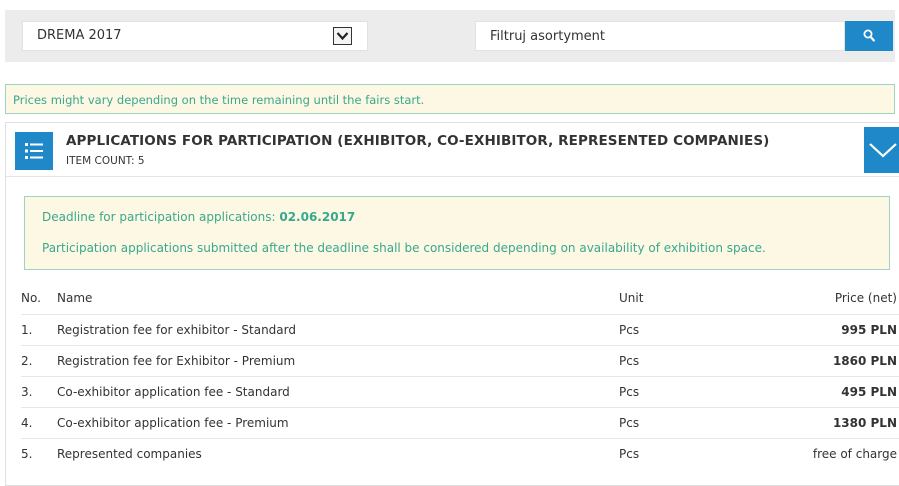 The height and width of the screenshot is (486, 899). Describe the element at coordinates (105, 161) in the screenshot. I see `item-count: ITEM COUNT: 5` at that location.